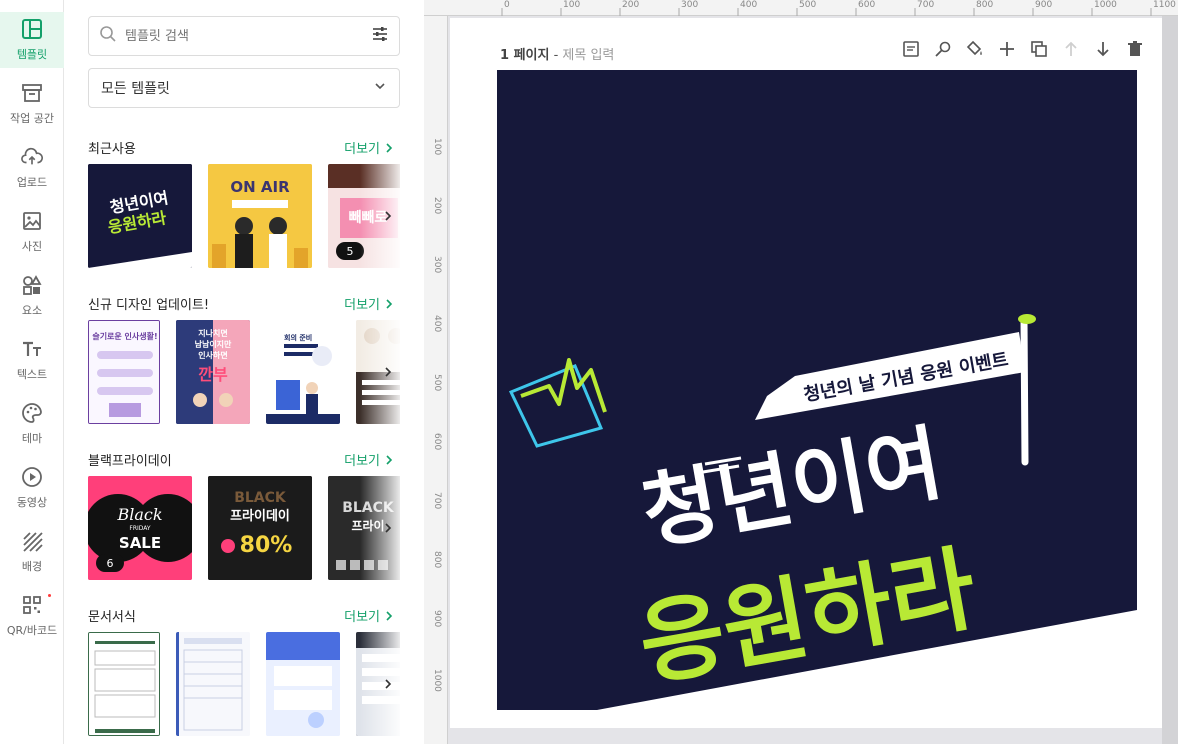 This screenshot has height=744, width=1178. I want to click on thumb-text: SALE, so click(140, 543).